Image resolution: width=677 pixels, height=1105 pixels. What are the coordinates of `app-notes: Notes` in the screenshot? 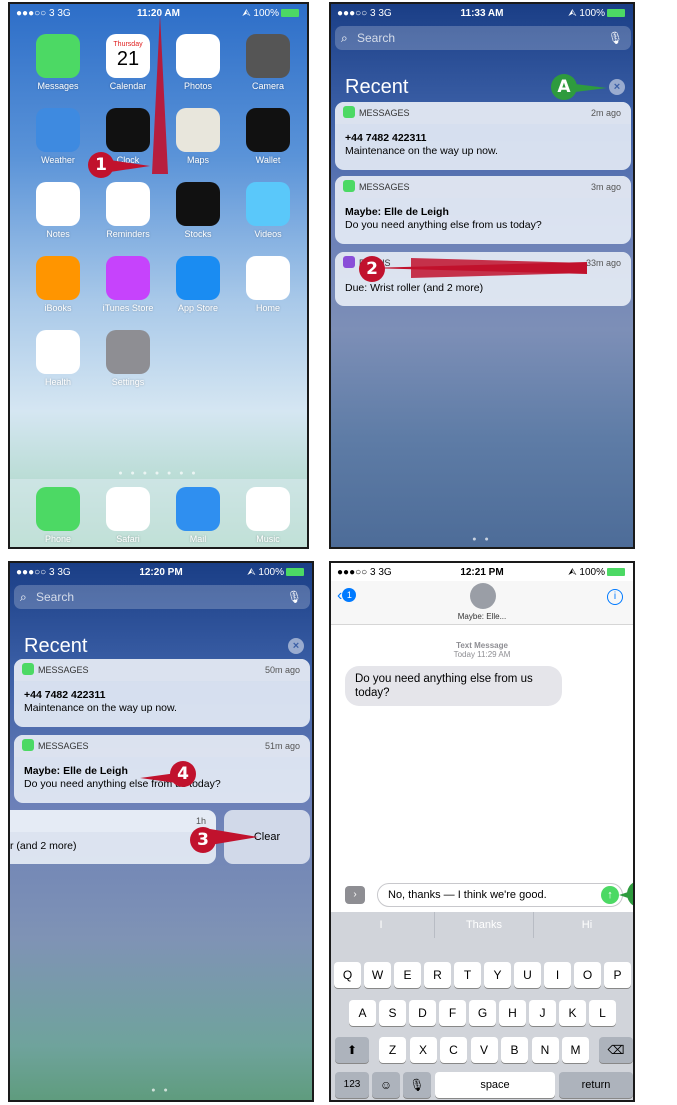 It's located at (58, 210).